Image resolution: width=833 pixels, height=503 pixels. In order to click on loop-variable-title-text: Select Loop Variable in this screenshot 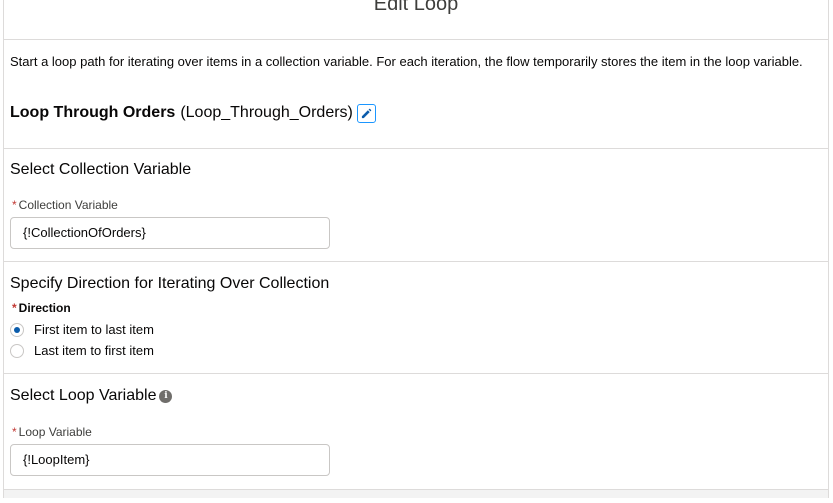, I will do `click(83, 395)`.